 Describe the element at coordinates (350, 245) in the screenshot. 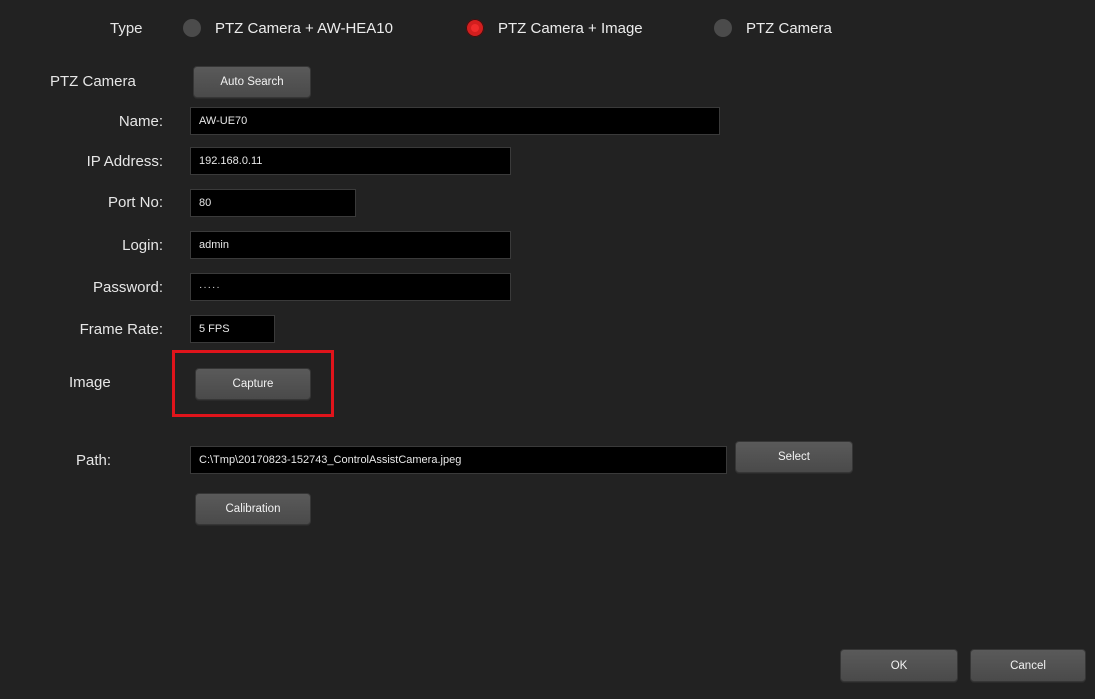

I see `login-field: admin` at that location.